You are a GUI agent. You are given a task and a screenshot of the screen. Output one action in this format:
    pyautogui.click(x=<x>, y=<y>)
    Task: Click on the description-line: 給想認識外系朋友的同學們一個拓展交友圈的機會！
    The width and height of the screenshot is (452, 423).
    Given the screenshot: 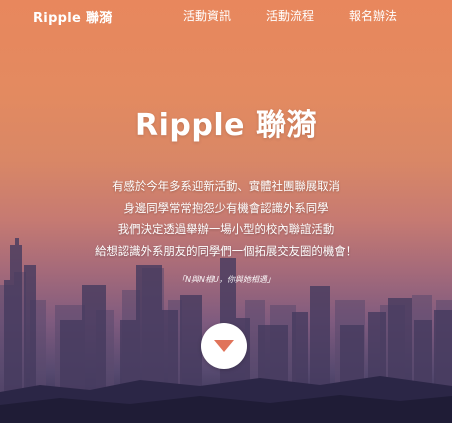 What is the action you would take?
    pyautogui.click(x=226, y=250)
    